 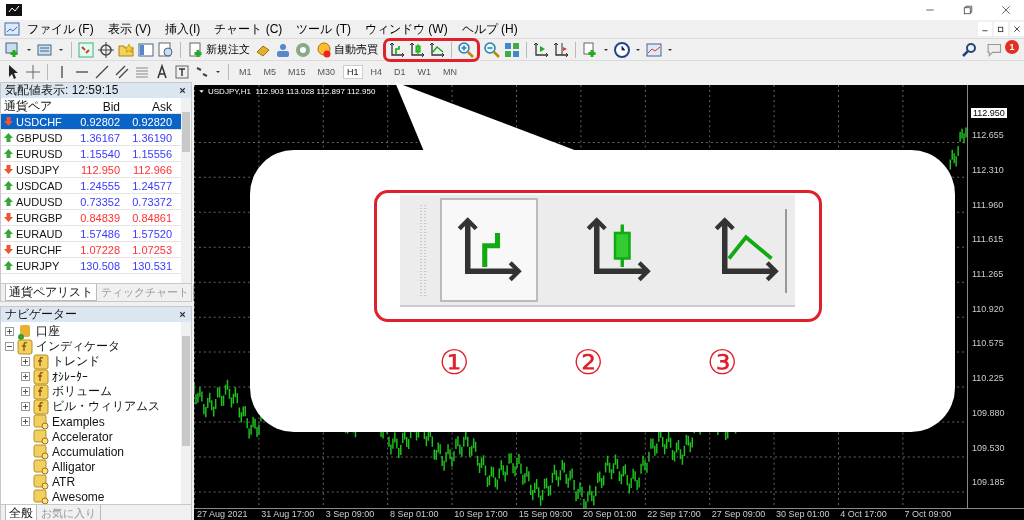 I want to click on zoom-in-icon, so click(x=466, y=49).